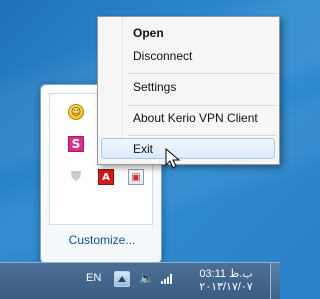  I want to click on menu-item-disconnect: Disconnect, so click(188, 56).